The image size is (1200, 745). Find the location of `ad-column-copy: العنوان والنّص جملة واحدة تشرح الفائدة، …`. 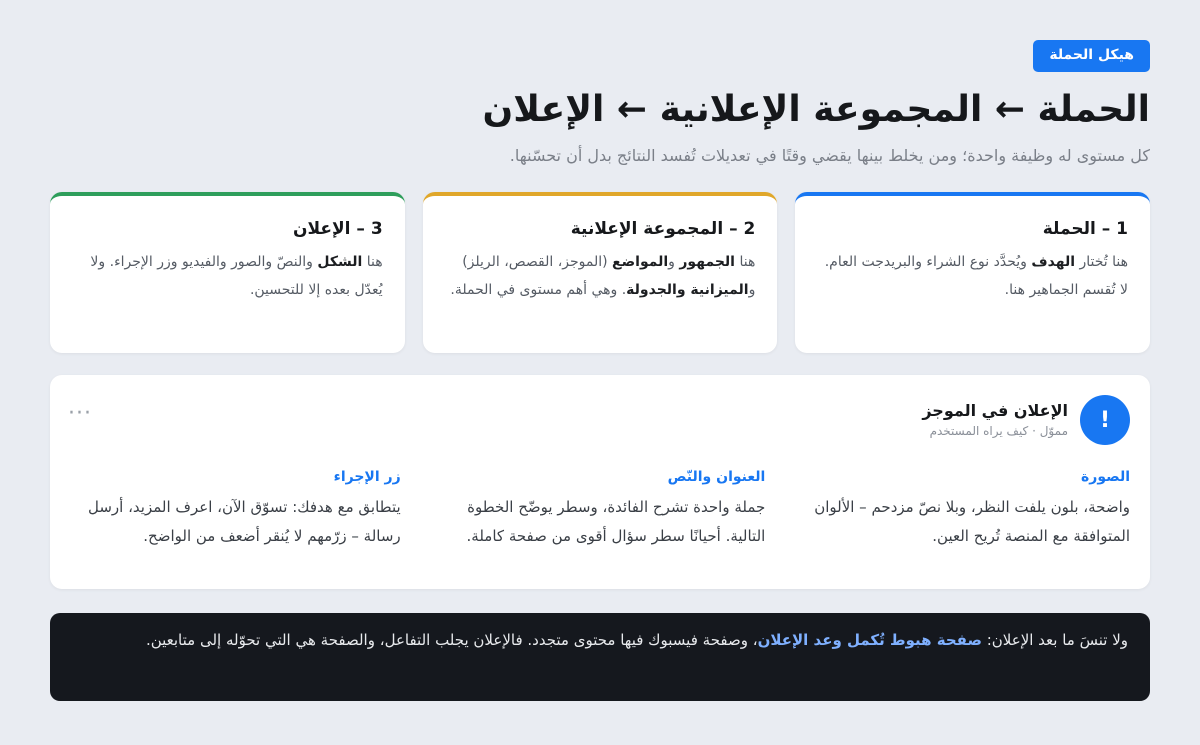

ad-column-copy: العنوان والنّص جملة واحدة تشرح الفائدة، … is located at coordinates (600, 509).